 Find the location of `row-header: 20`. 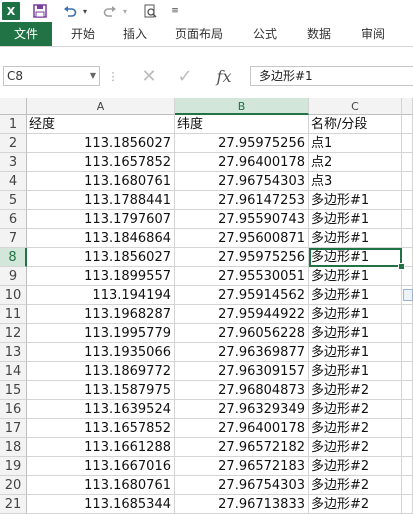

row-header: 20 is located at coordinates (13, 485).